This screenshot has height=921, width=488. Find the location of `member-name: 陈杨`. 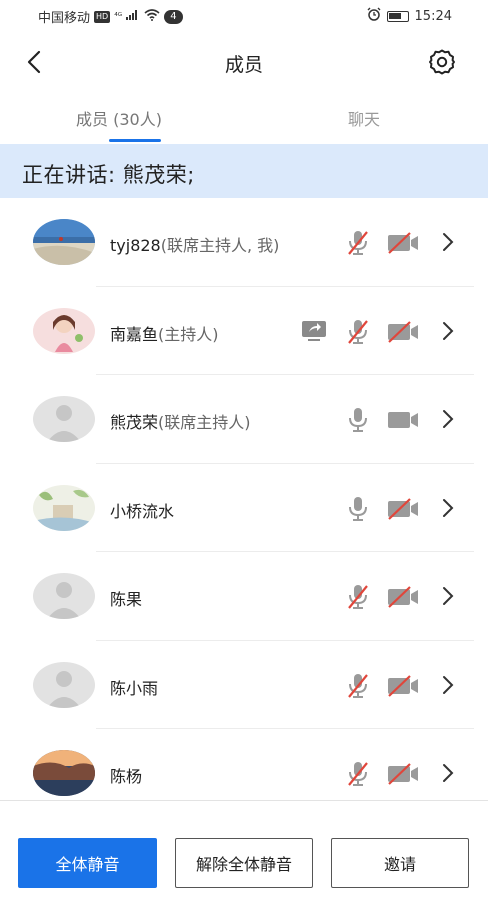

member-name: 陈杨 is located at coordinates (126, 775).